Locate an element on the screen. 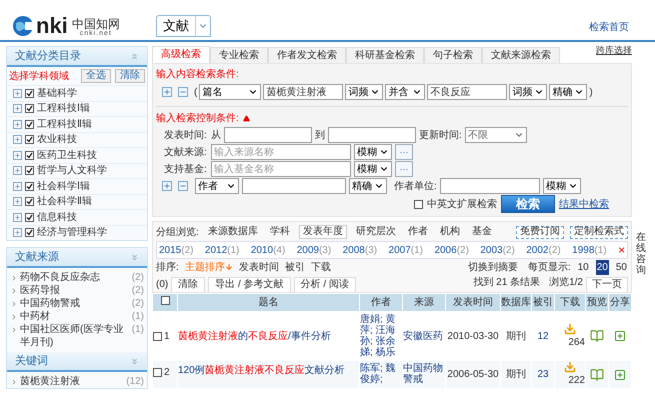 This screenshot has width=655, height=413. source-link: 药物不良反应杂志 is located at coordinates (75, 277).